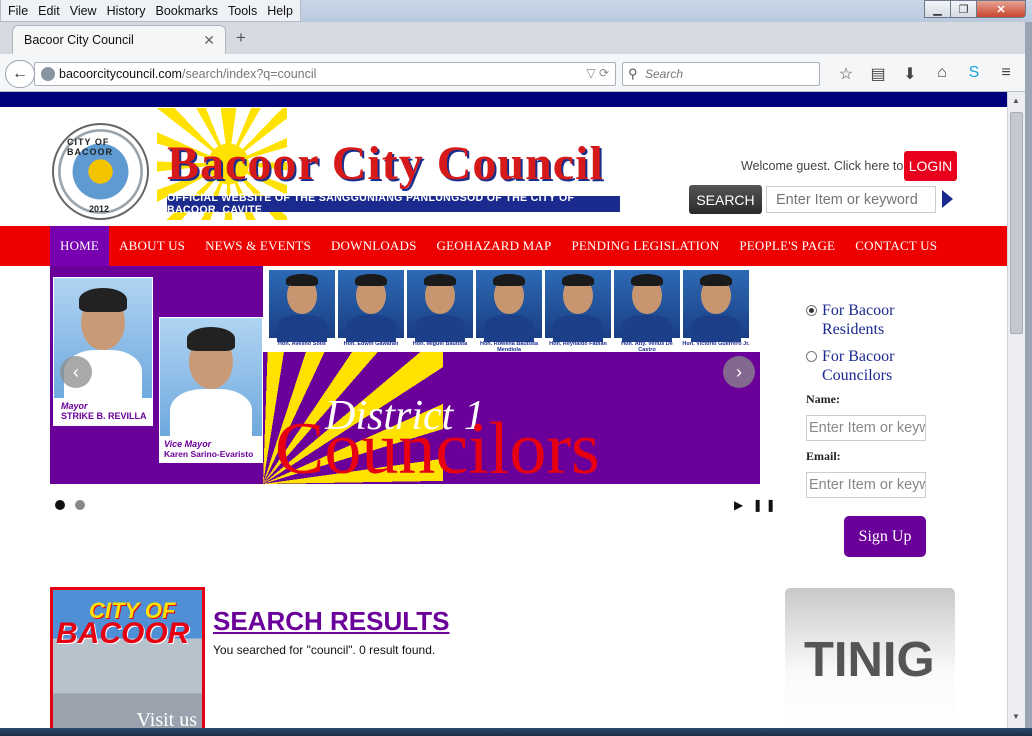 The height and width of the screenshot is (736, 1032). Describe the element at coordinates (910, 74) in the screenshot. I see `download-icon: ⬇` at that location.